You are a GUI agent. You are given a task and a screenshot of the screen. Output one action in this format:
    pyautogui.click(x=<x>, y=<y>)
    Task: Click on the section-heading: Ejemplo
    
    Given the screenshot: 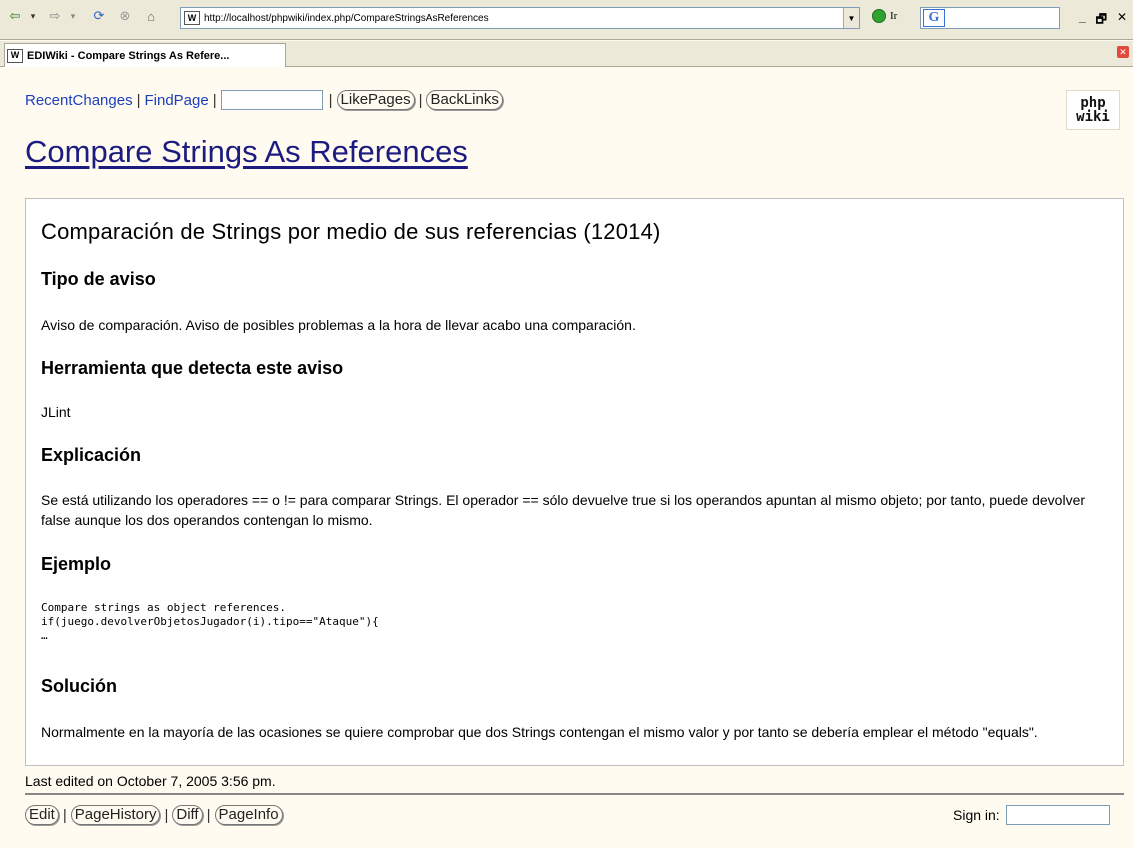 What is the action you would take?
    pyautogui.click(x=76, y=564)
    